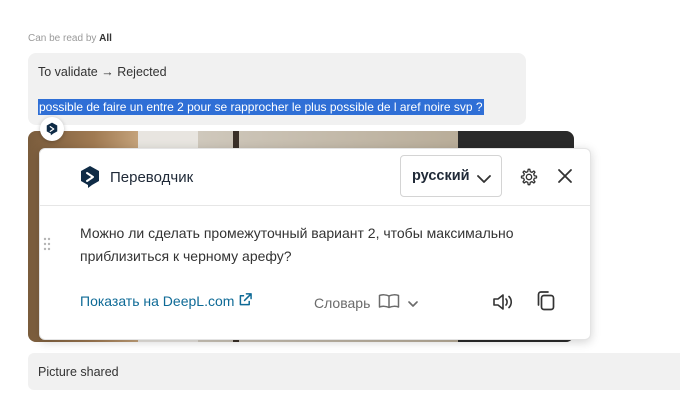 This screenshot has width=680, height=415. Describe the element at coordinates (52, 129) in the screenshot. I see `deepl-badge-icon` at that location.